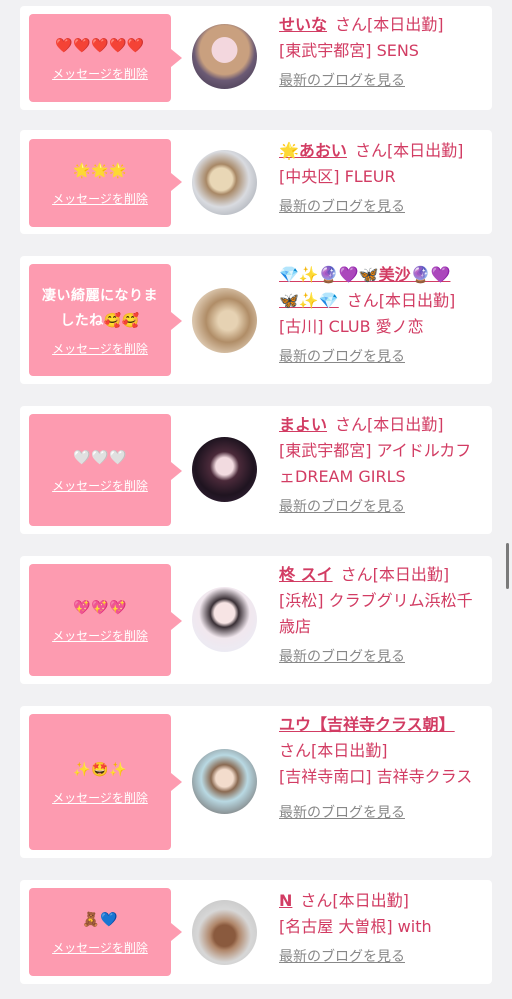 The height and width of the screenshot is (999, 512). Describe the element at coordinates (303, 24) in the screenshot. I see `cast-name-link: せいな` at that location.